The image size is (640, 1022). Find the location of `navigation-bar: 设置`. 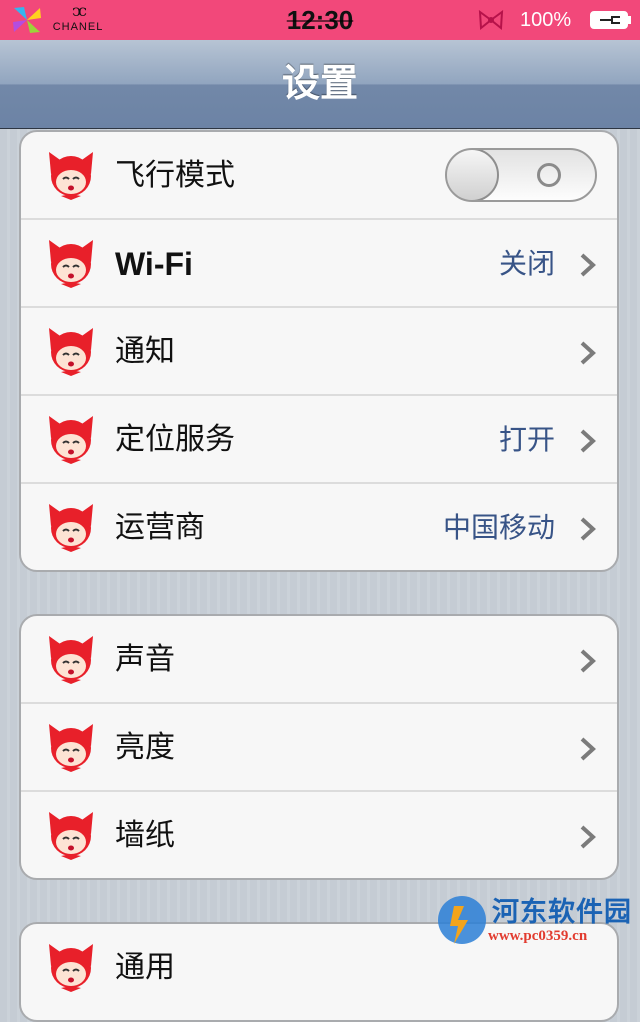

navigation-bar: 设置 is located at coordinates (320, 84).